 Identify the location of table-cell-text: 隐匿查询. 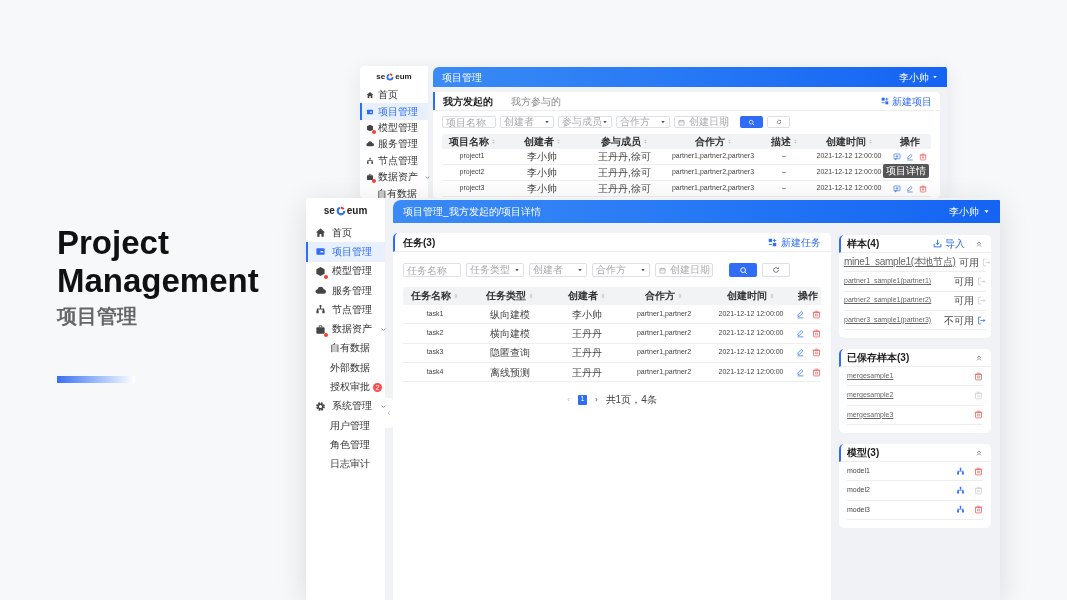
(510, 353).